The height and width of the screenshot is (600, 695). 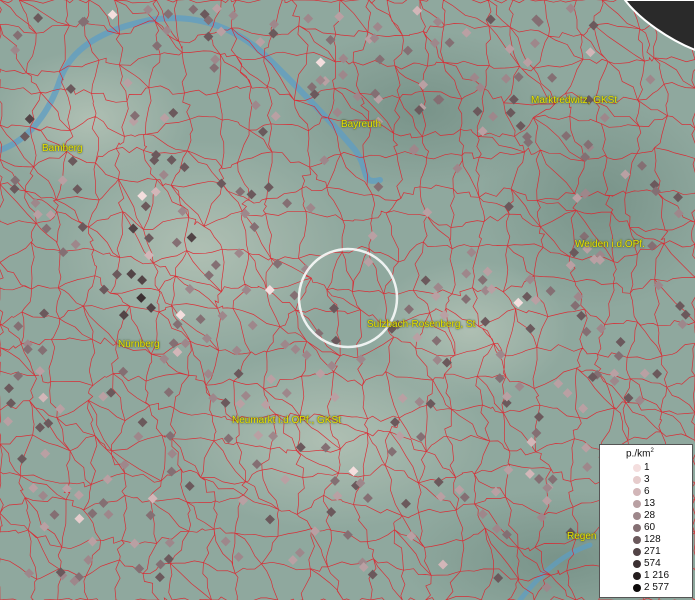 I want to click on legend-row: 1 216, so click(x=646, y=576).